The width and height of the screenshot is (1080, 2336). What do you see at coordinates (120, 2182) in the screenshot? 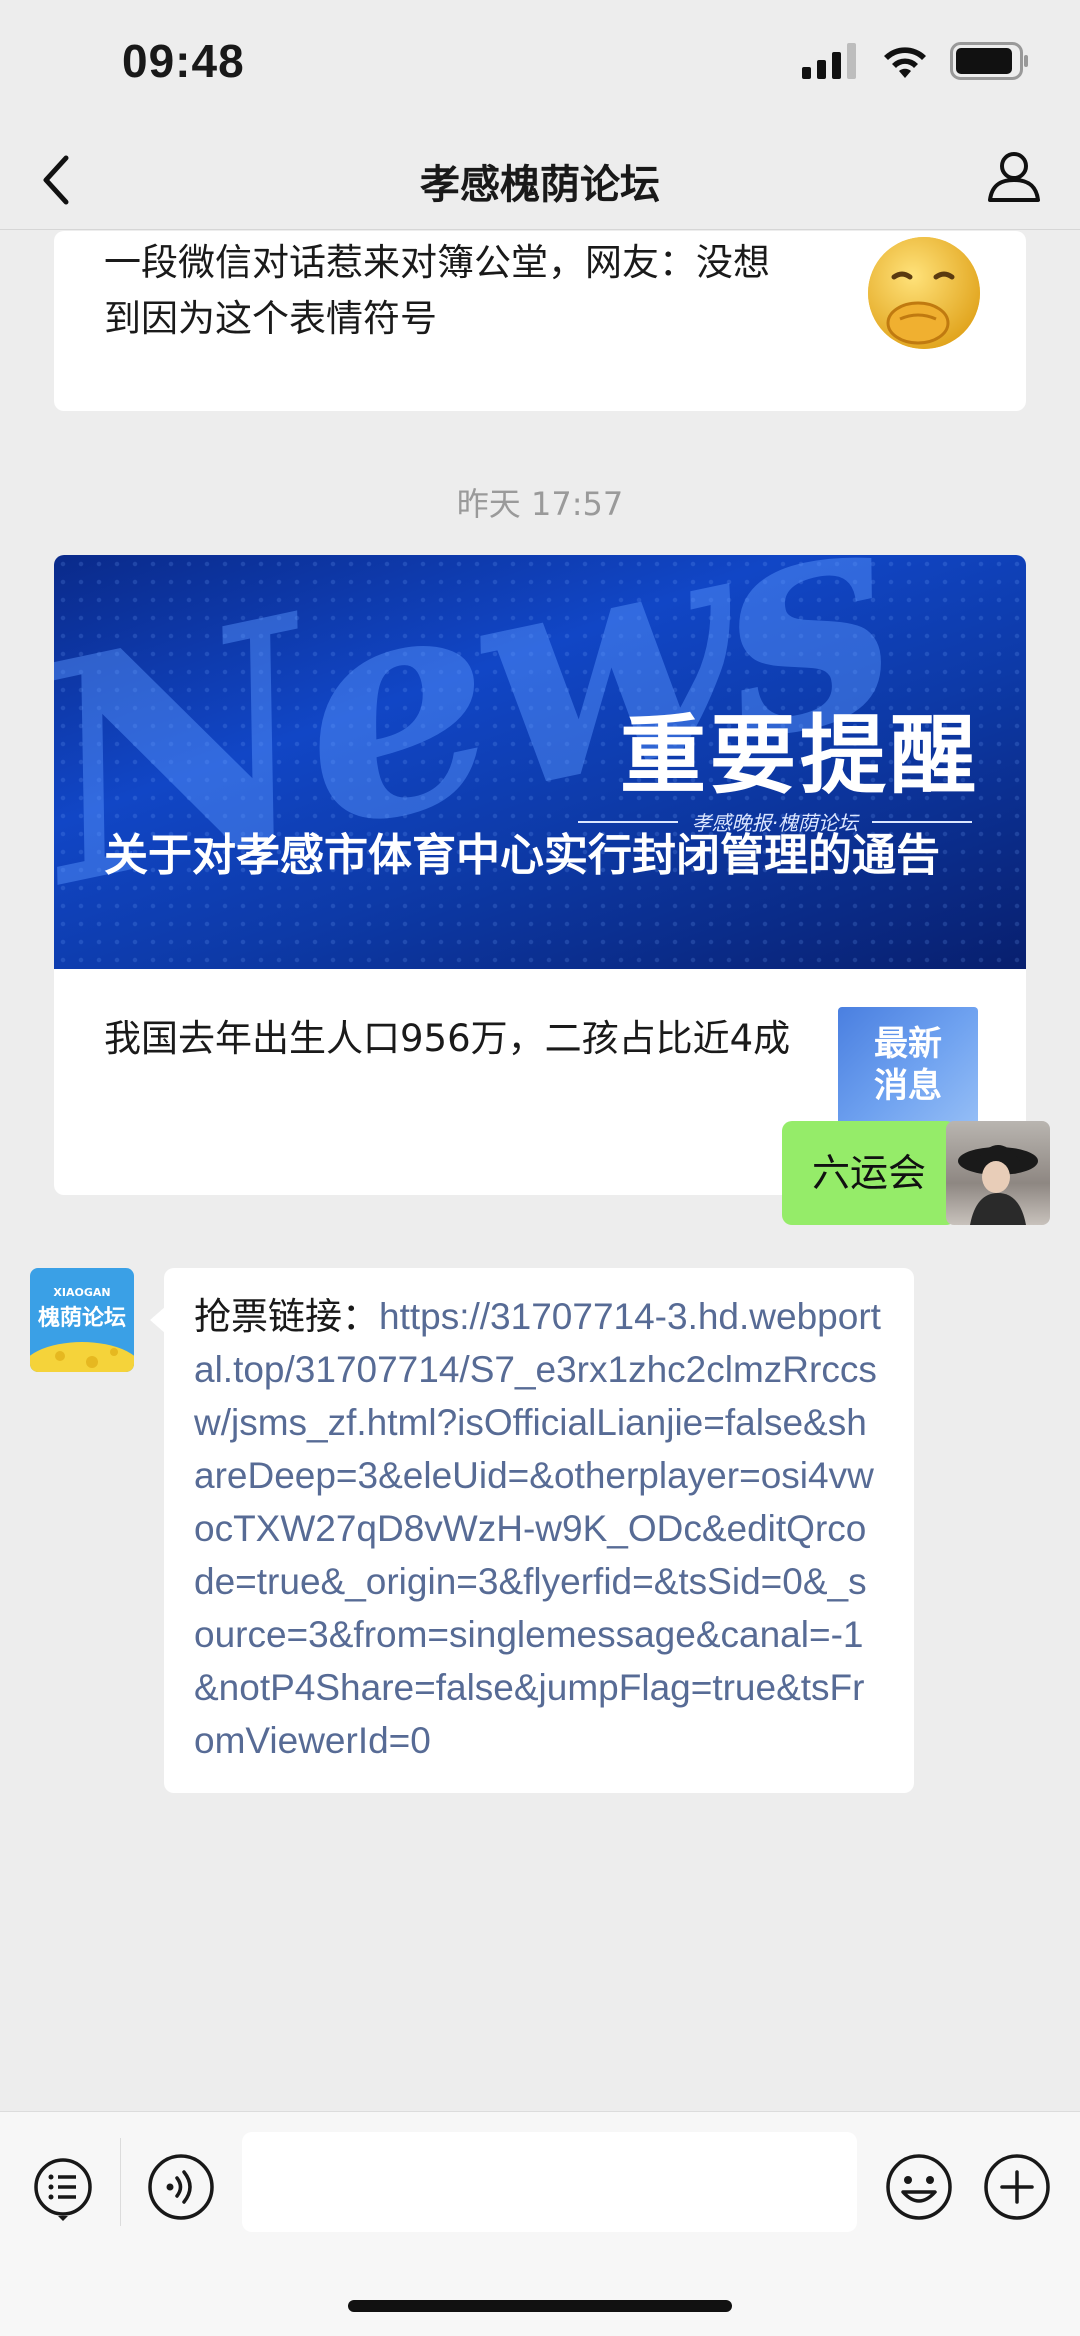
I see `divider` at bounding box center [120, 2182].